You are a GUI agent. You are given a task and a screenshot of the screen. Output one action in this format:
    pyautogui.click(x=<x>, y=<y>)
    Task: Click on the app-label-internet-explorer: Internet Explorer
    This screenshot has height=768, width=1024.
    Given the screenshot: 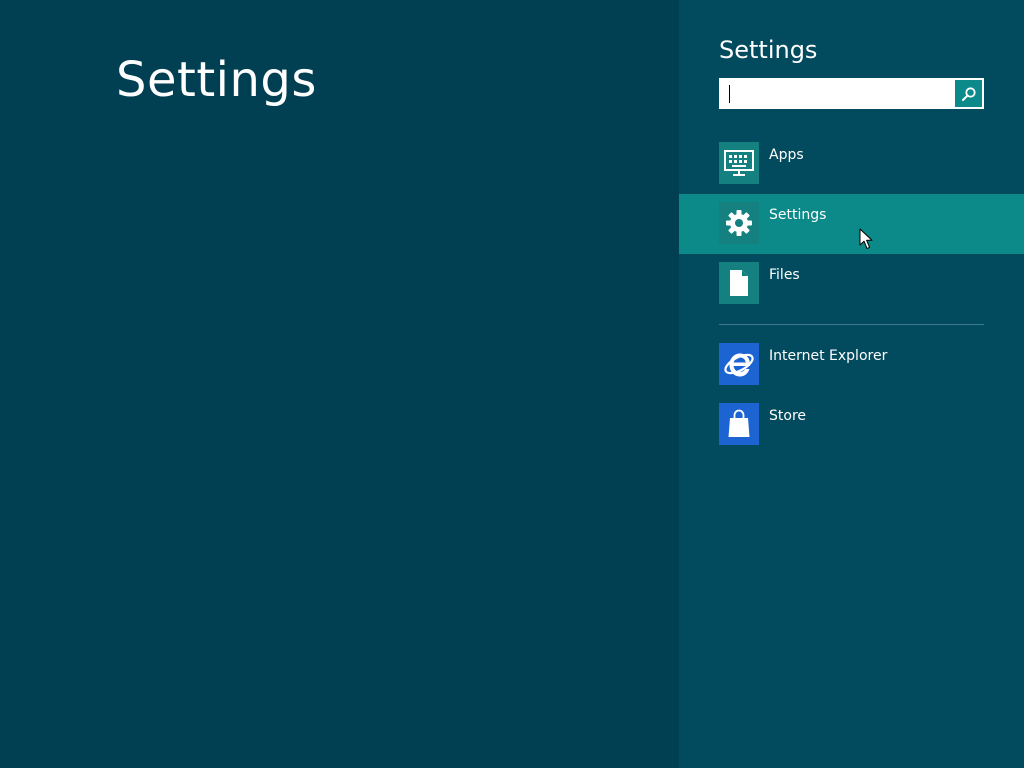 What is the action you would take?
    pyautogui.click(x=828, y=356)
    